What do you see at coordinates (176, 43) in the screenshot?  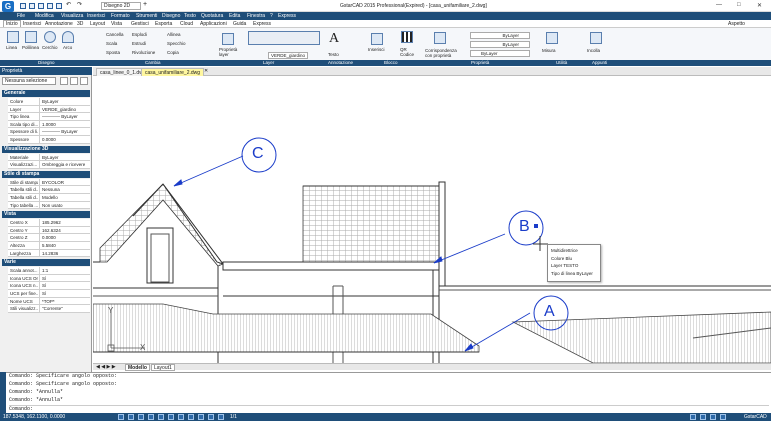 I see `mirror-command: Specchio` at bounding box center [176, 43].